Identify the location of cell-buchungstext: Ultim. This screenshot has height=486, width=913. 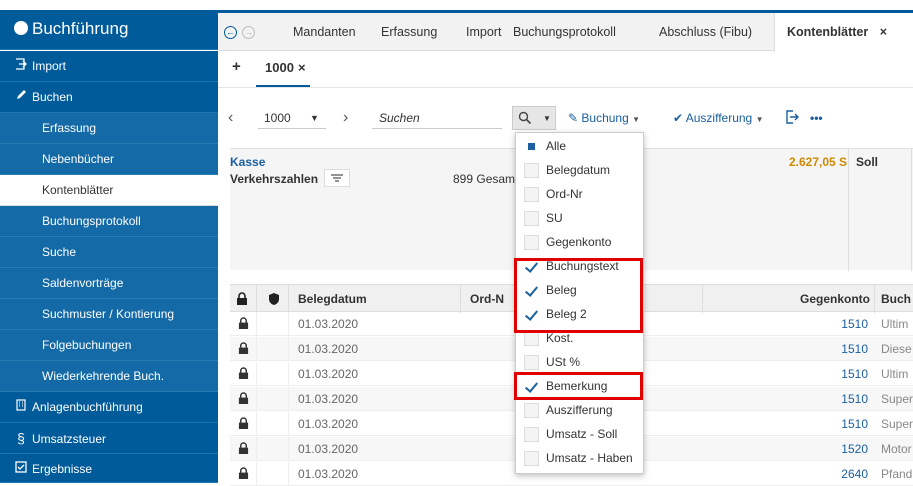
(895, 324).